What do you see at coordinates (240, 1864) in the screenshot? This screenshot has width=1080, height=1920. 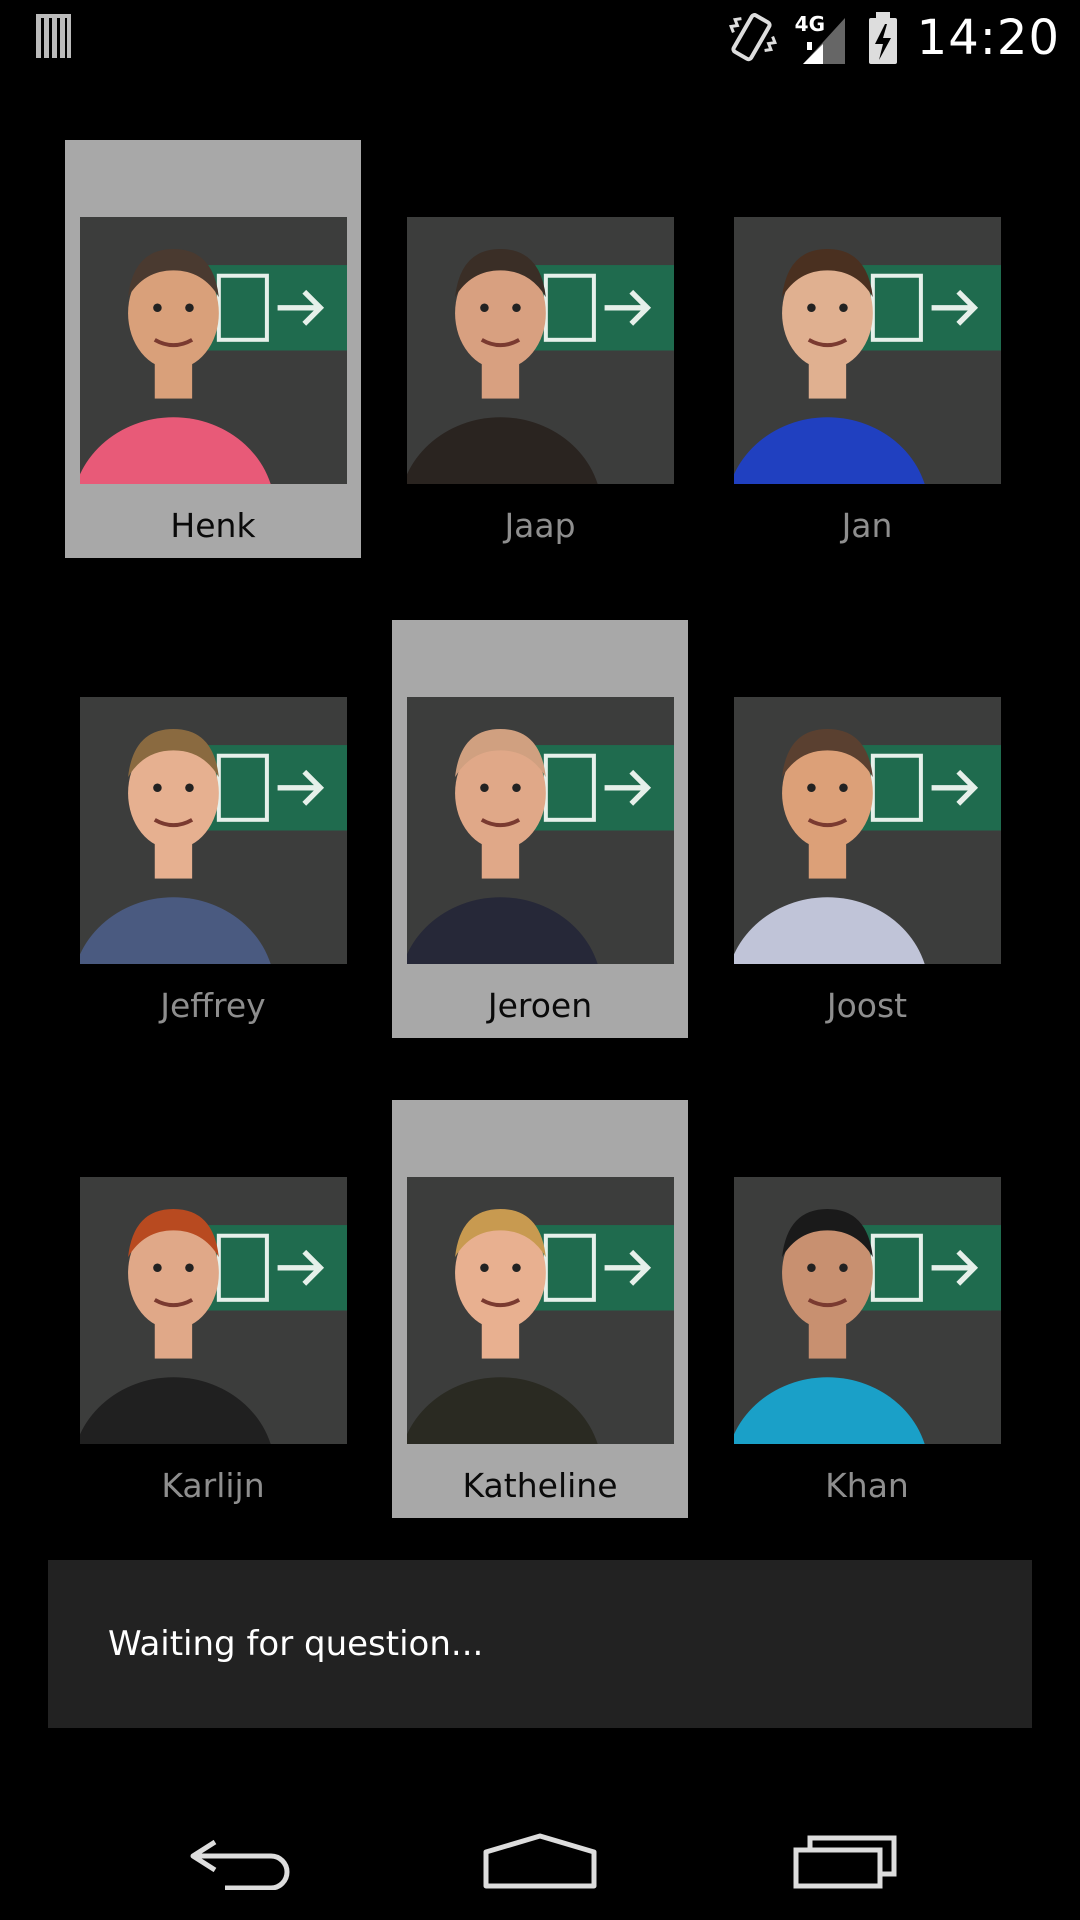 I see `back-icon` at bounding box center [240, 1864].